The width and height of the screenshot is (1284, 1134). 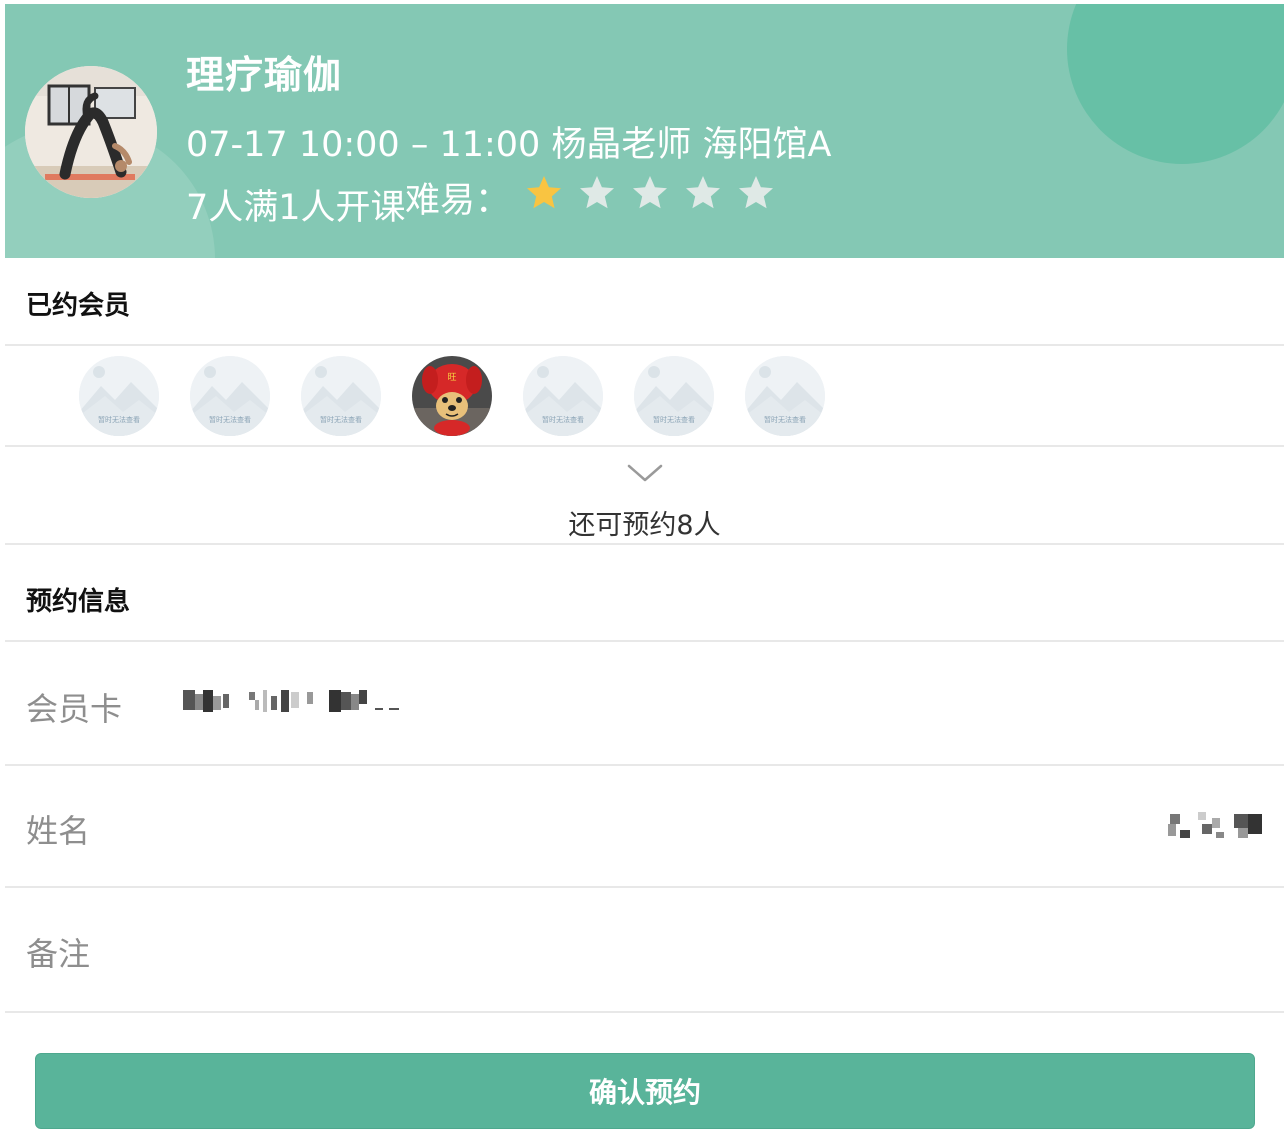 I want to click on name-label: 姓名, so click(x=58, y=831).